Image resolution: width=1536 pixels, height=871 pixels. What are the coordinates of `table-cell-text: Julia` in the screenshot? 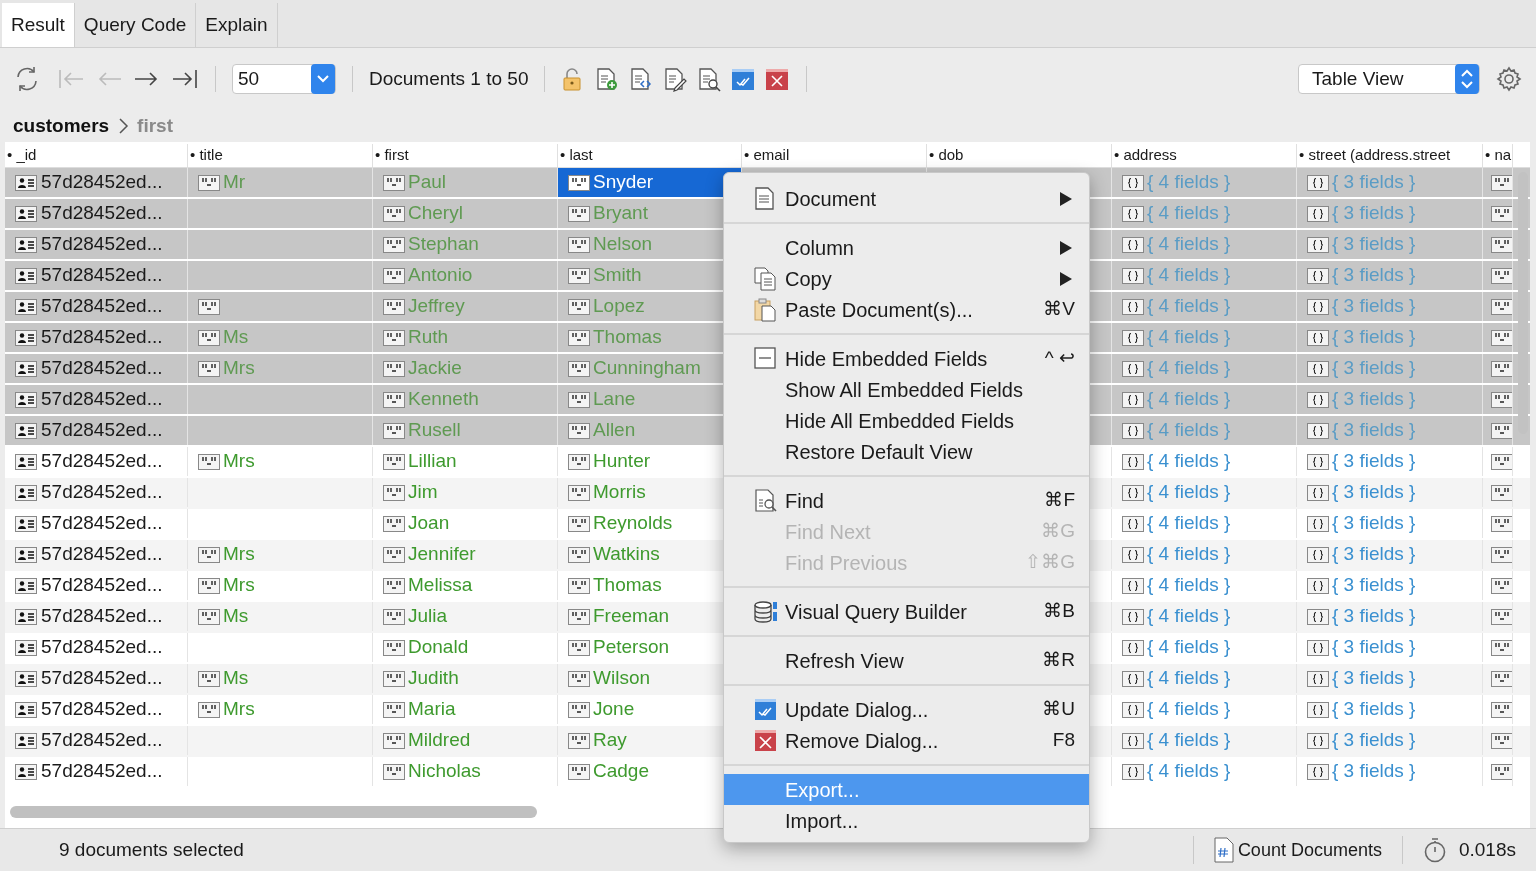 It's located at (428, 616).